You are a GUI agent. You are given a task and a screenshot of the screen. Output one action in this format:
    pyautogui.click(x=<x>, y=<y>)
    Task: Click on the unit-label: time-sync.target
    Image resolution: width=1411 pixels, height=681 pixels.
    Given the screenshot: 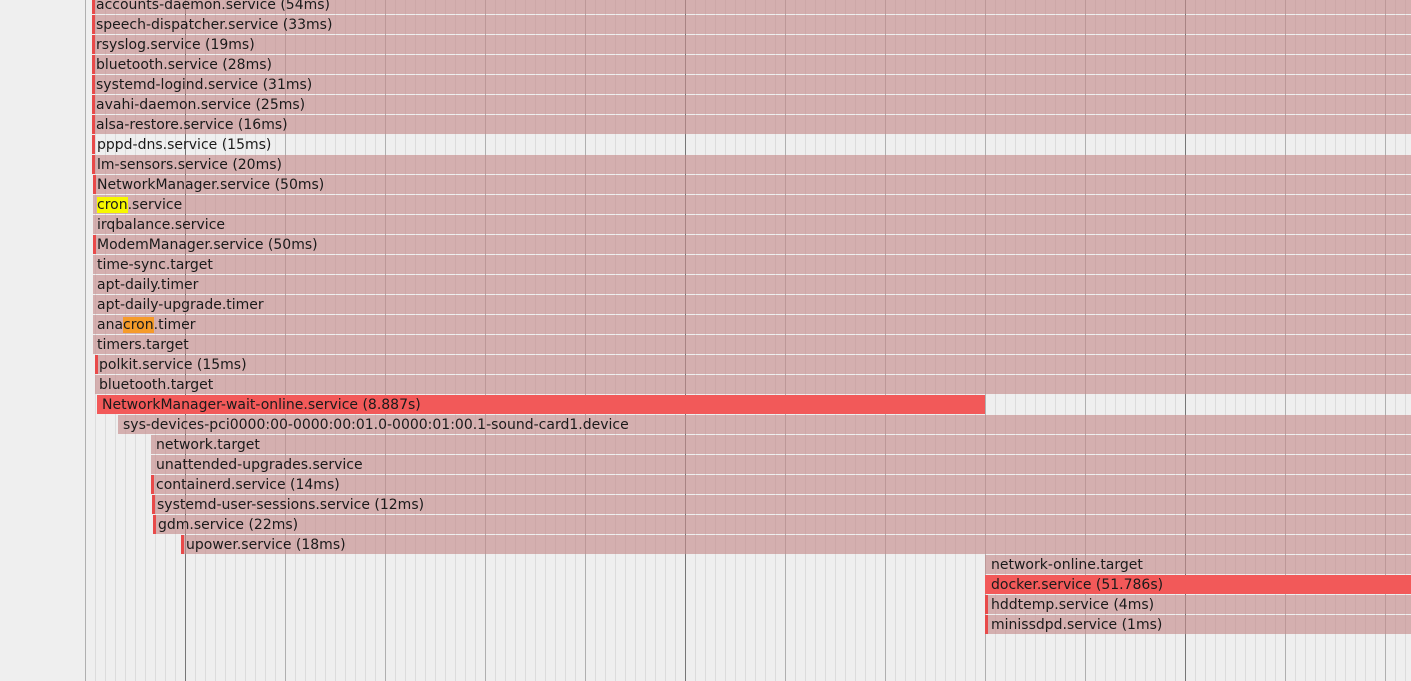 What is the action you would take?
    pyautogui.click(x=155, y=265)
    